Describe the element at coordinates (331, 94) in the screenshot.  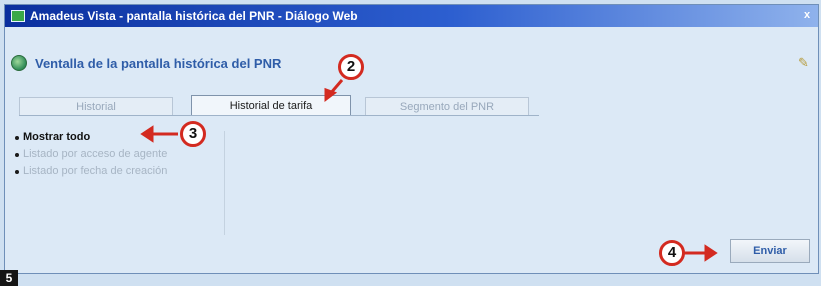
I see `arrow-2-head` at that location.